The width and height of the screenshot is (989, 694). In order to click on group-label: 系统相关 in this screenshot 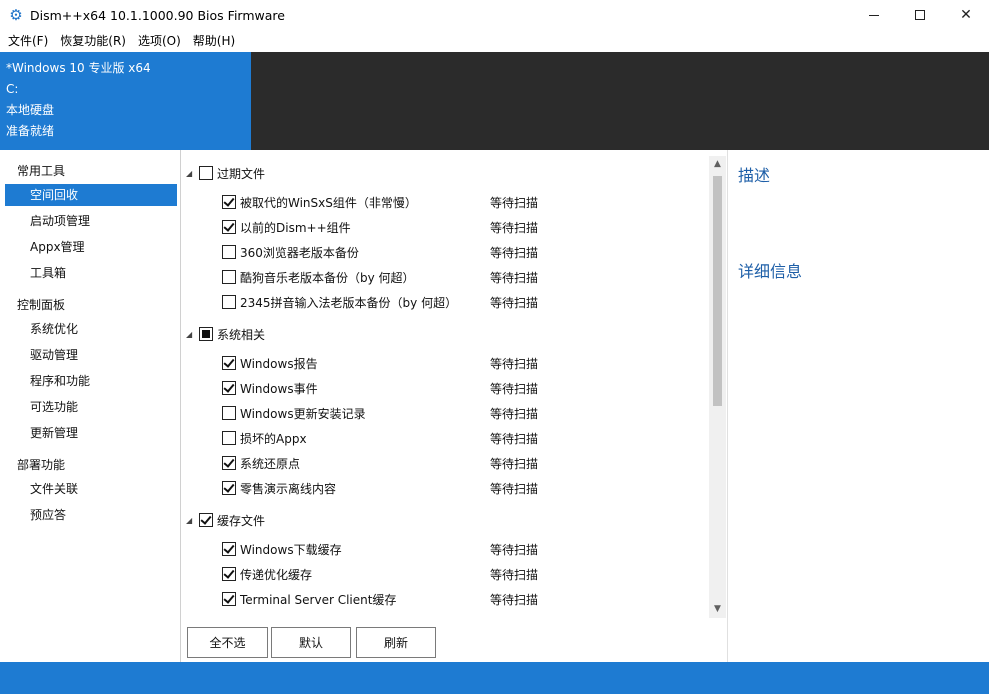, I will do `click(241, 334)`.